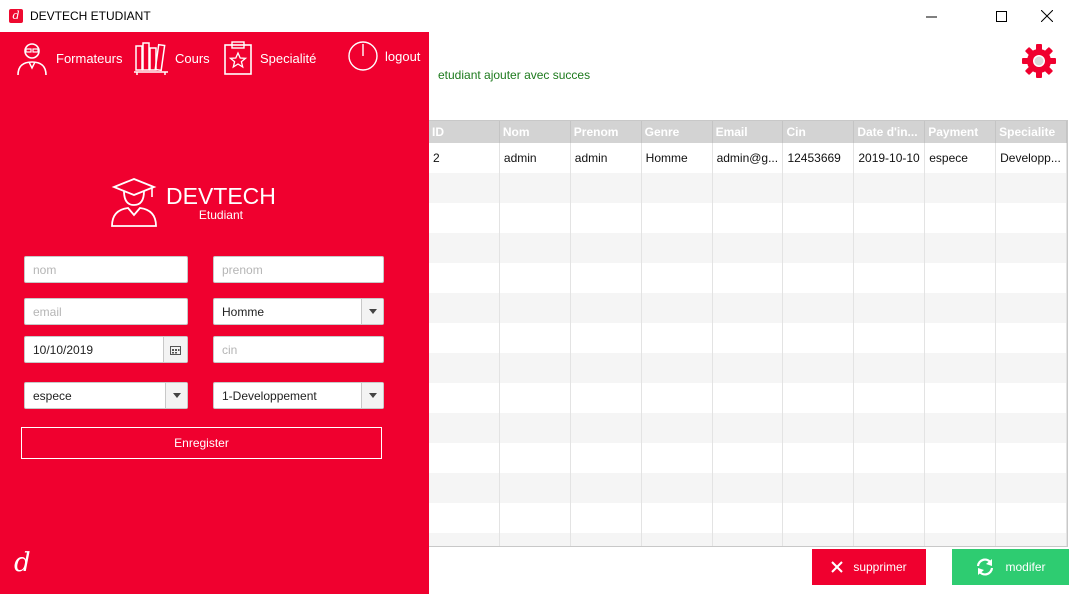  Describe the element at coordinates (606, 132) in the screenshot. I see `column-header: Prenom` at that location.